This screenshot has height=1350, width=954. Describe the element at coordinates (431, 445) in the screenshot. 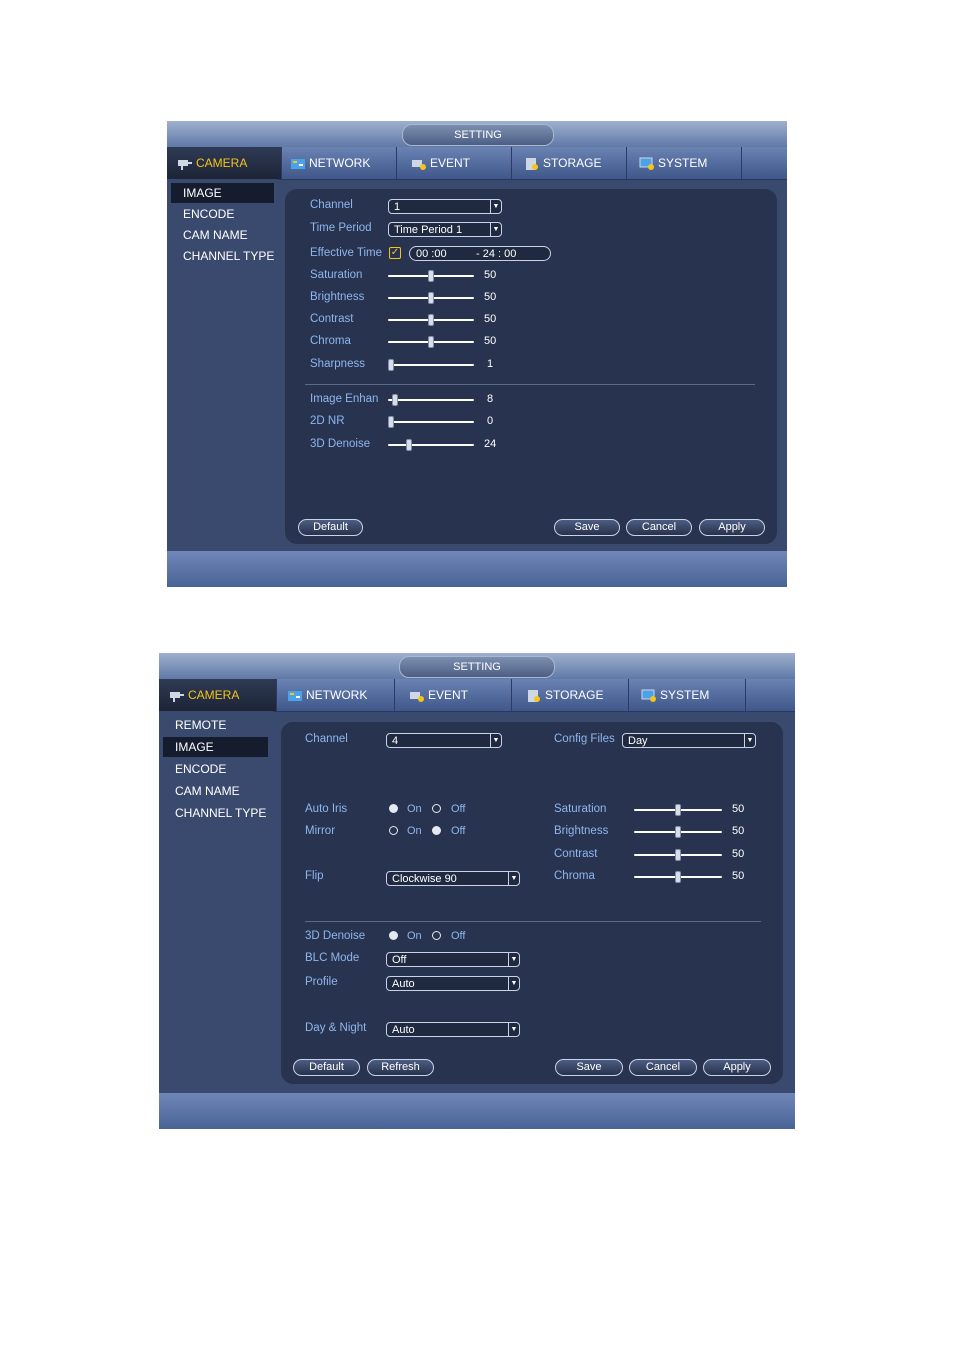

I see `slider-3d-denoise` at that location.